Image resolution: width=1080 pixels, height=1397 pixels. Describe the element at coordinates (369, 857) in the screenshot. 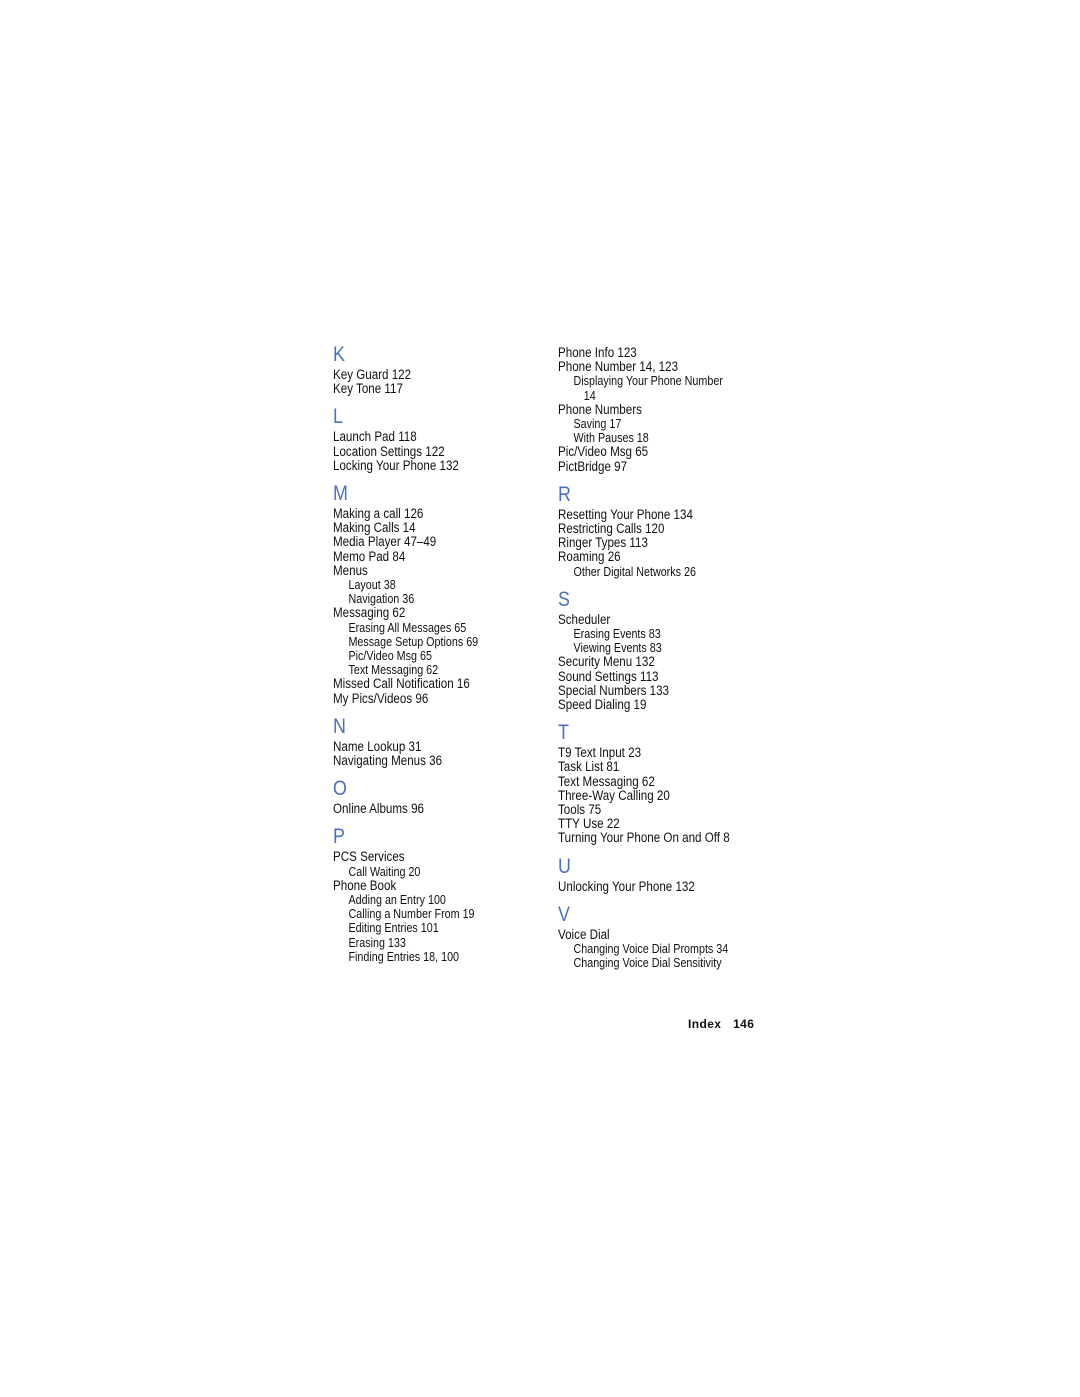

I see `index-entry: PCS Services` at that location.